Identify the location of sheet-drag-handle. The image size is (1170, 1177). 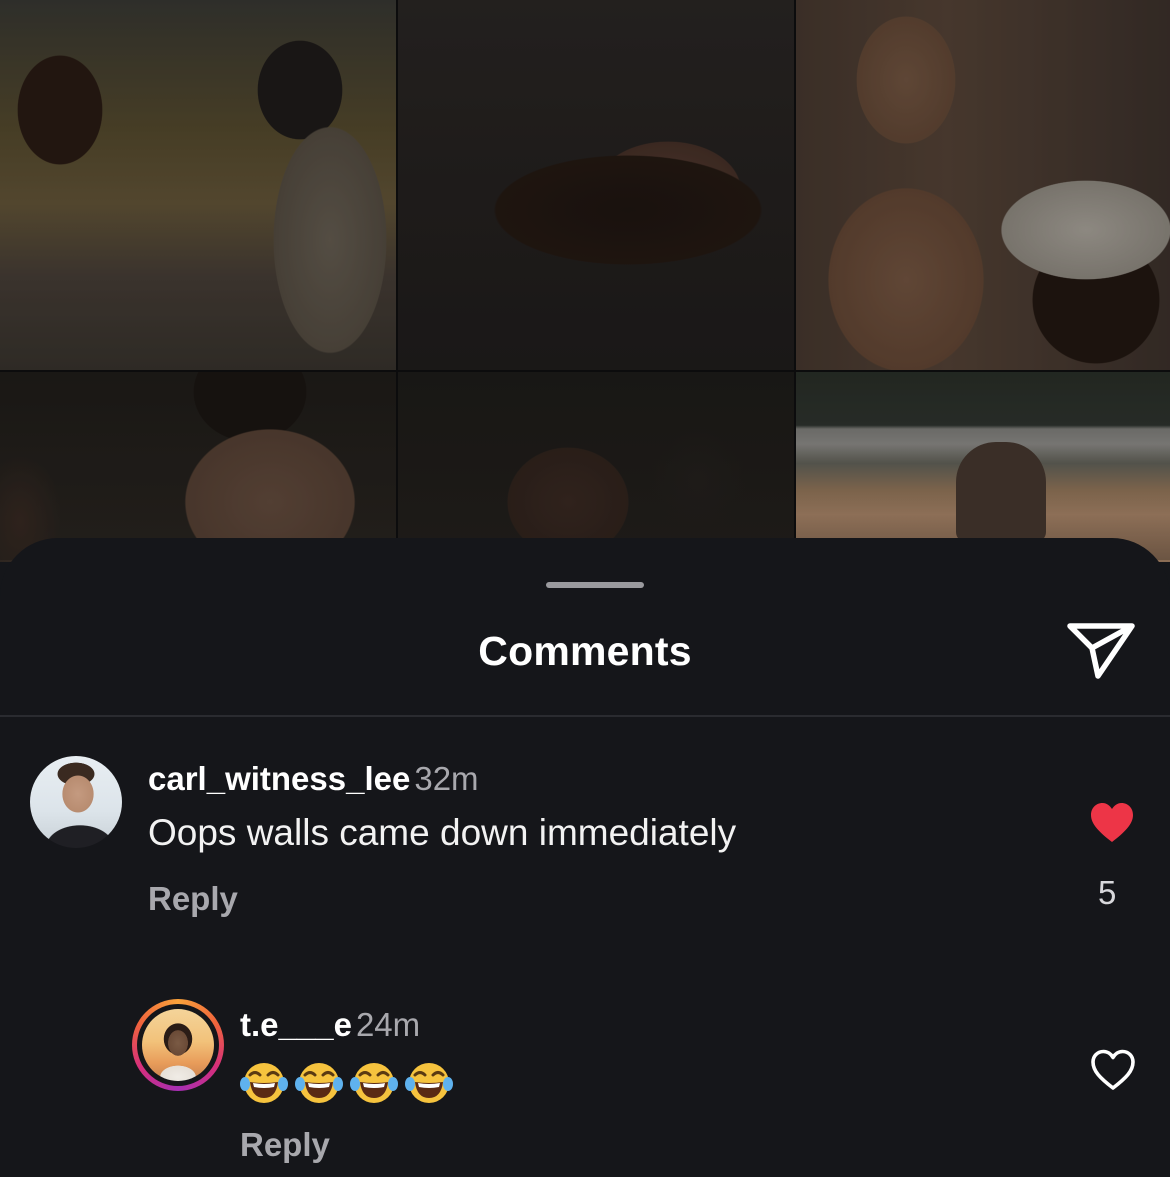
(595, 585).